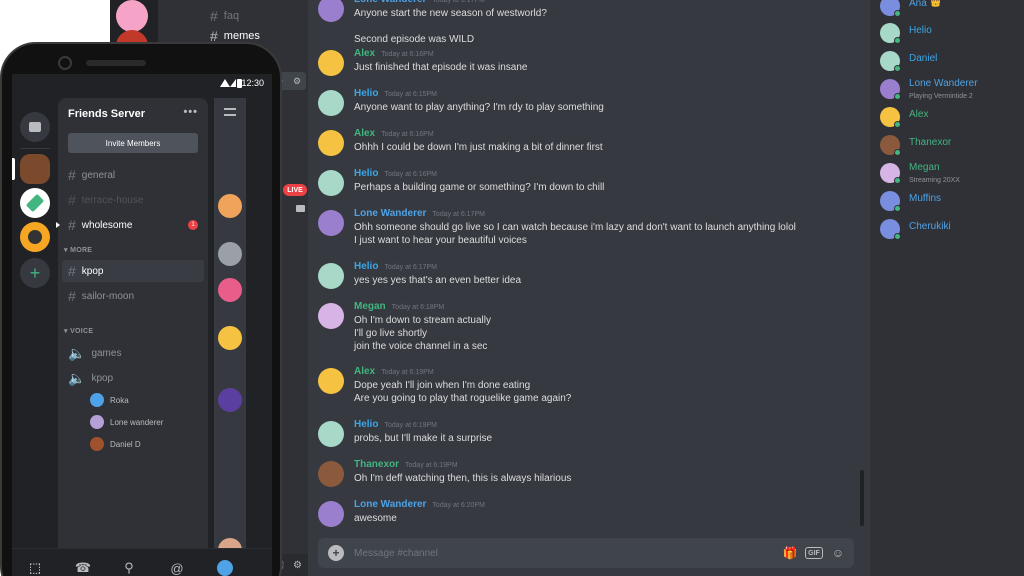 This screenshot has height=576, width=1024. What do you see at coordinates (83, 566) in the screenshot?
I see `friends-icon: ☎` at bounding box center [83, 566].